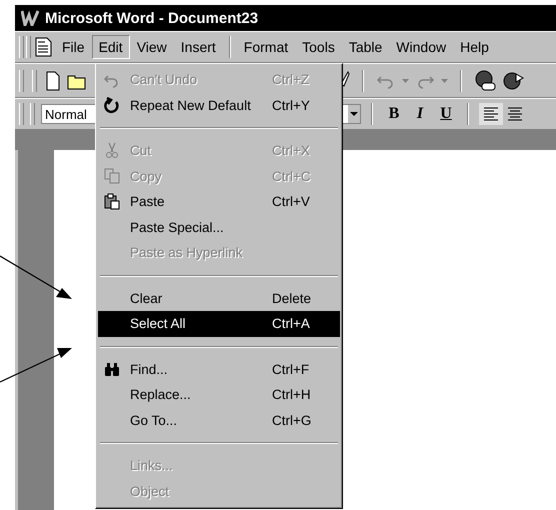 This screenshot has width=556, height=510. What do you see at coordinates (164, 80) in the screenshot?
I see `menu-item-label: Can't Undo` at bounding box center [164, 80].